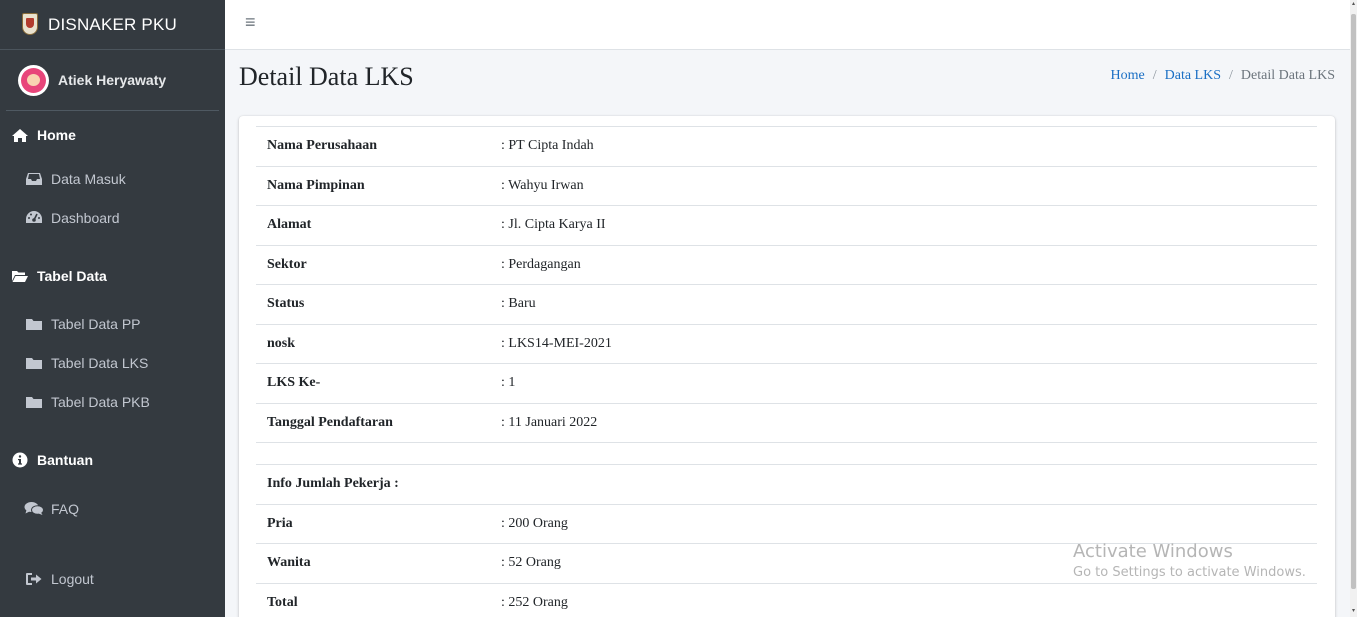  What do you see at coordinates (373, 185) in the screenshot?
I see `detail-label: Nama Pimpinan` at bounding box center [373, 185].